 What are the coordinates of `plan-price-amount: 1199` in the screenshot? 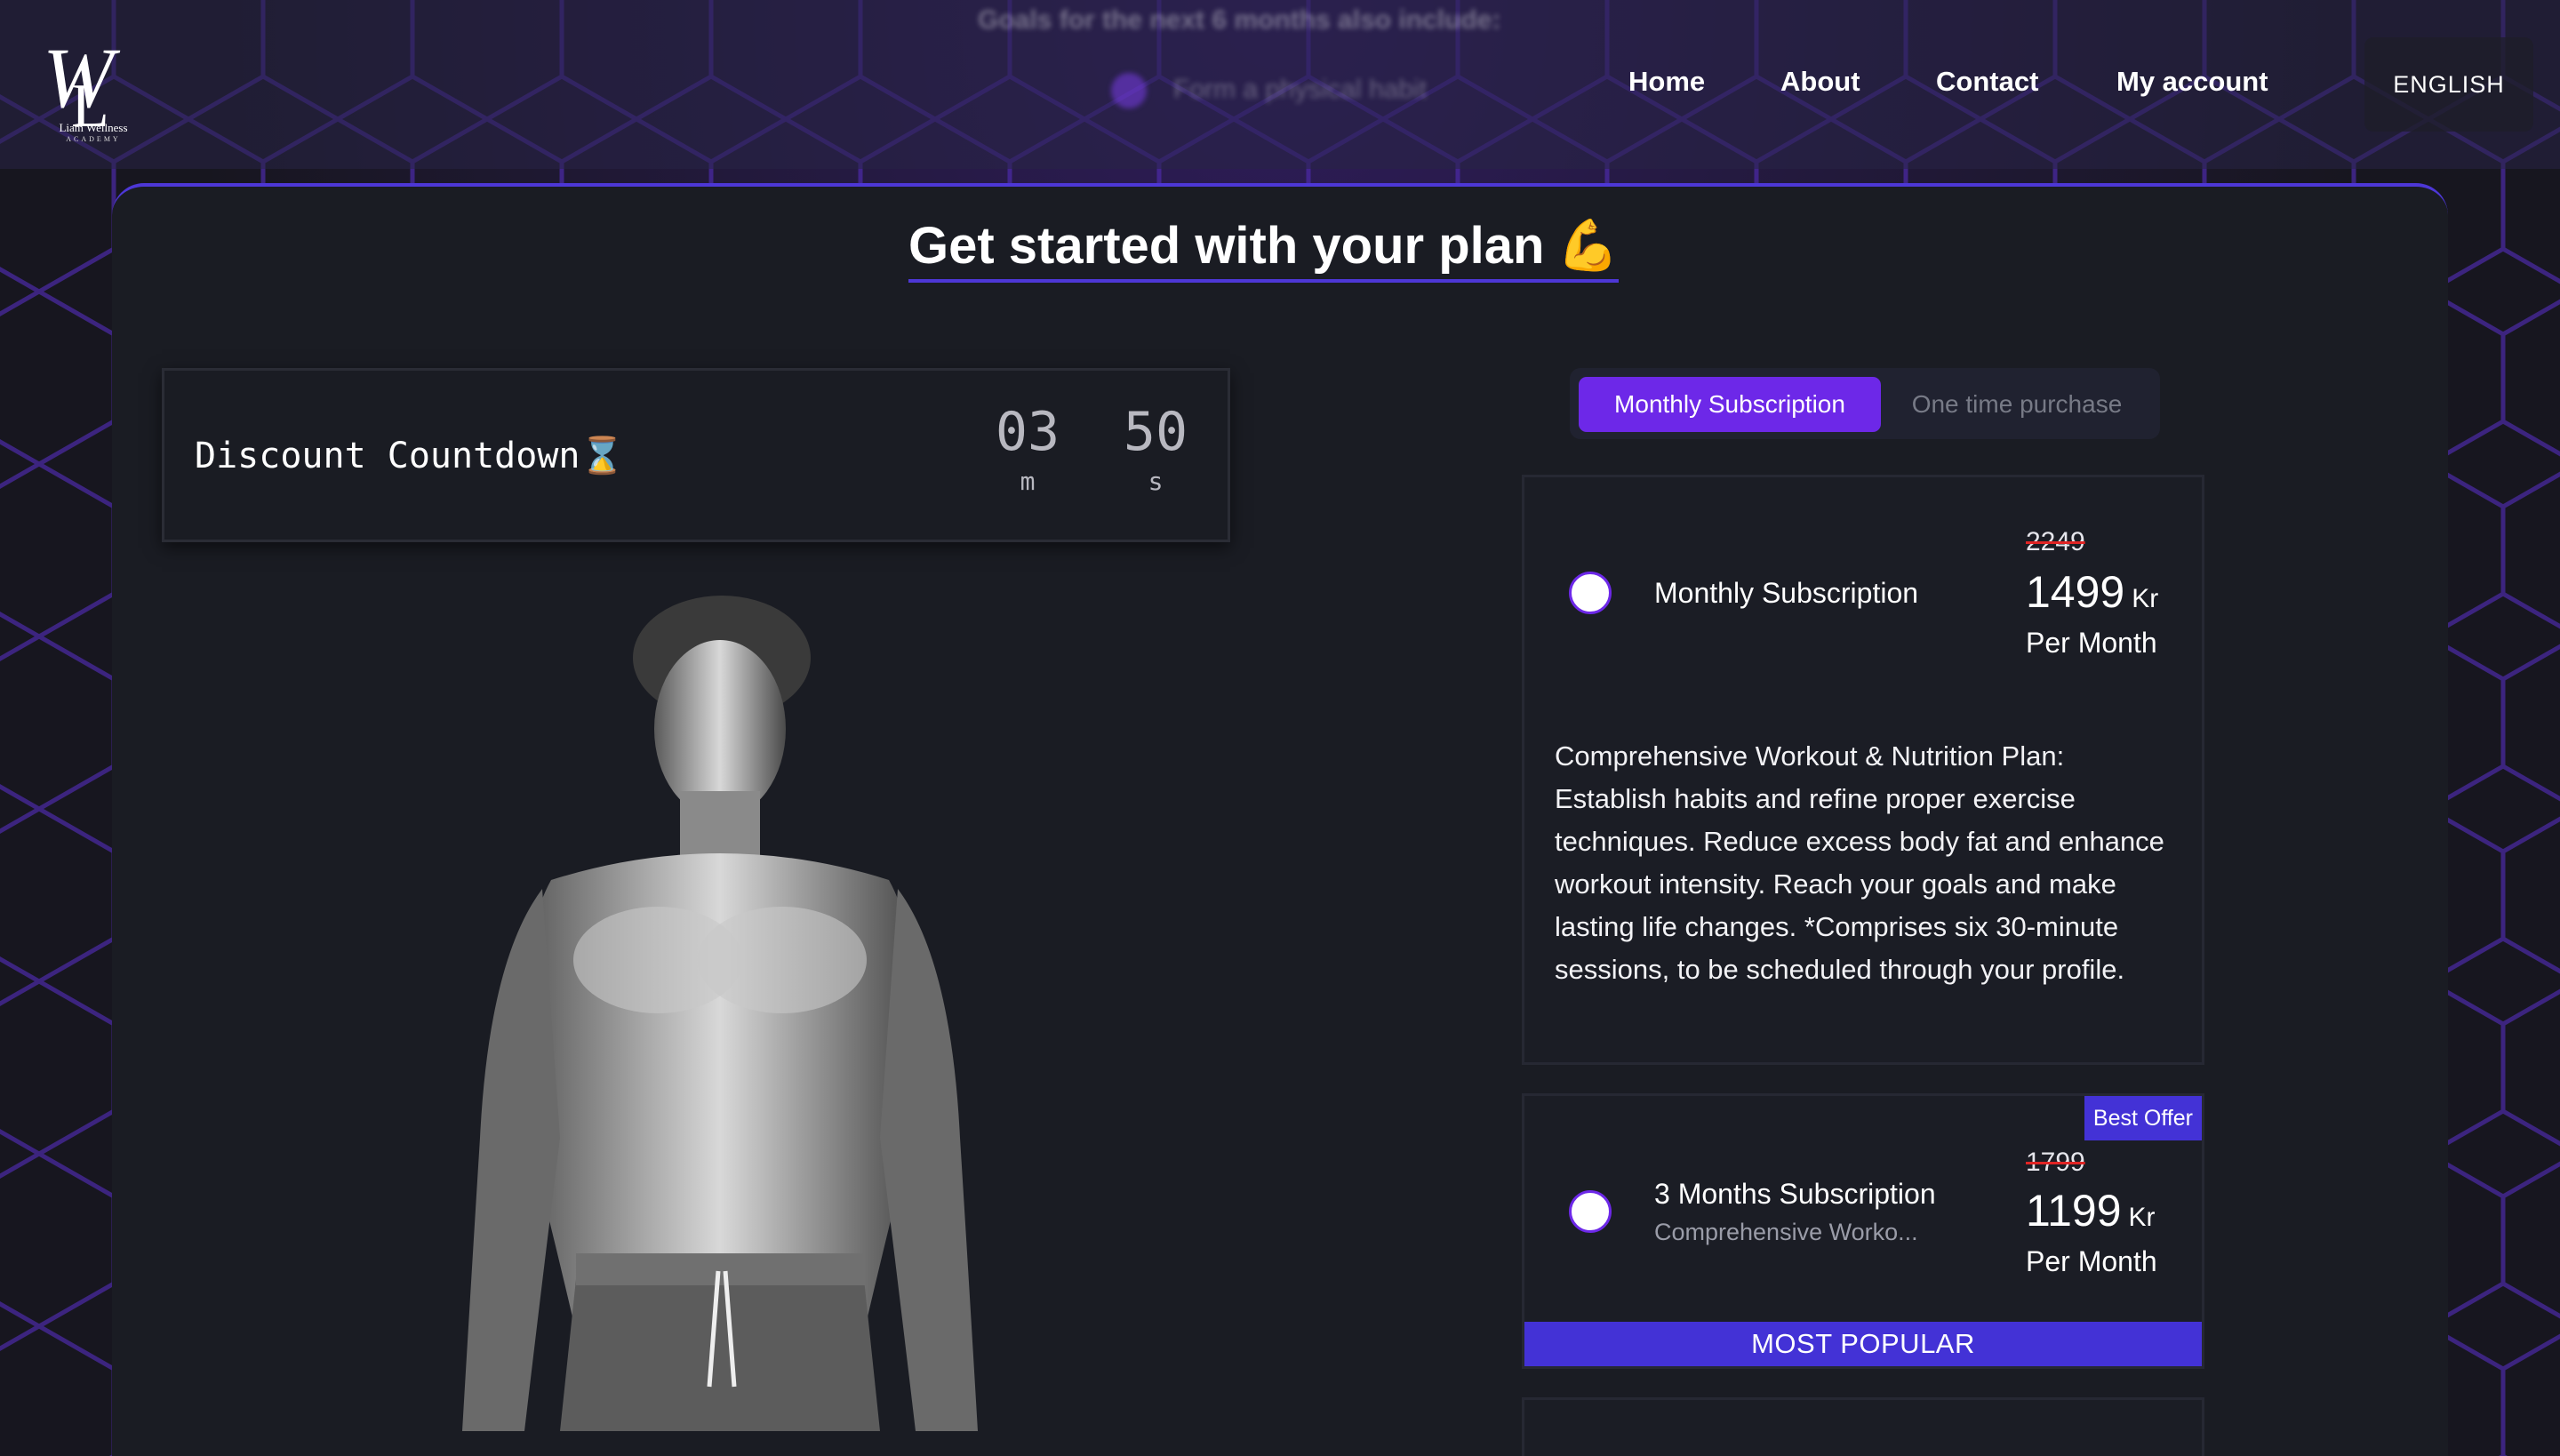 It's located at (2074, 1211).